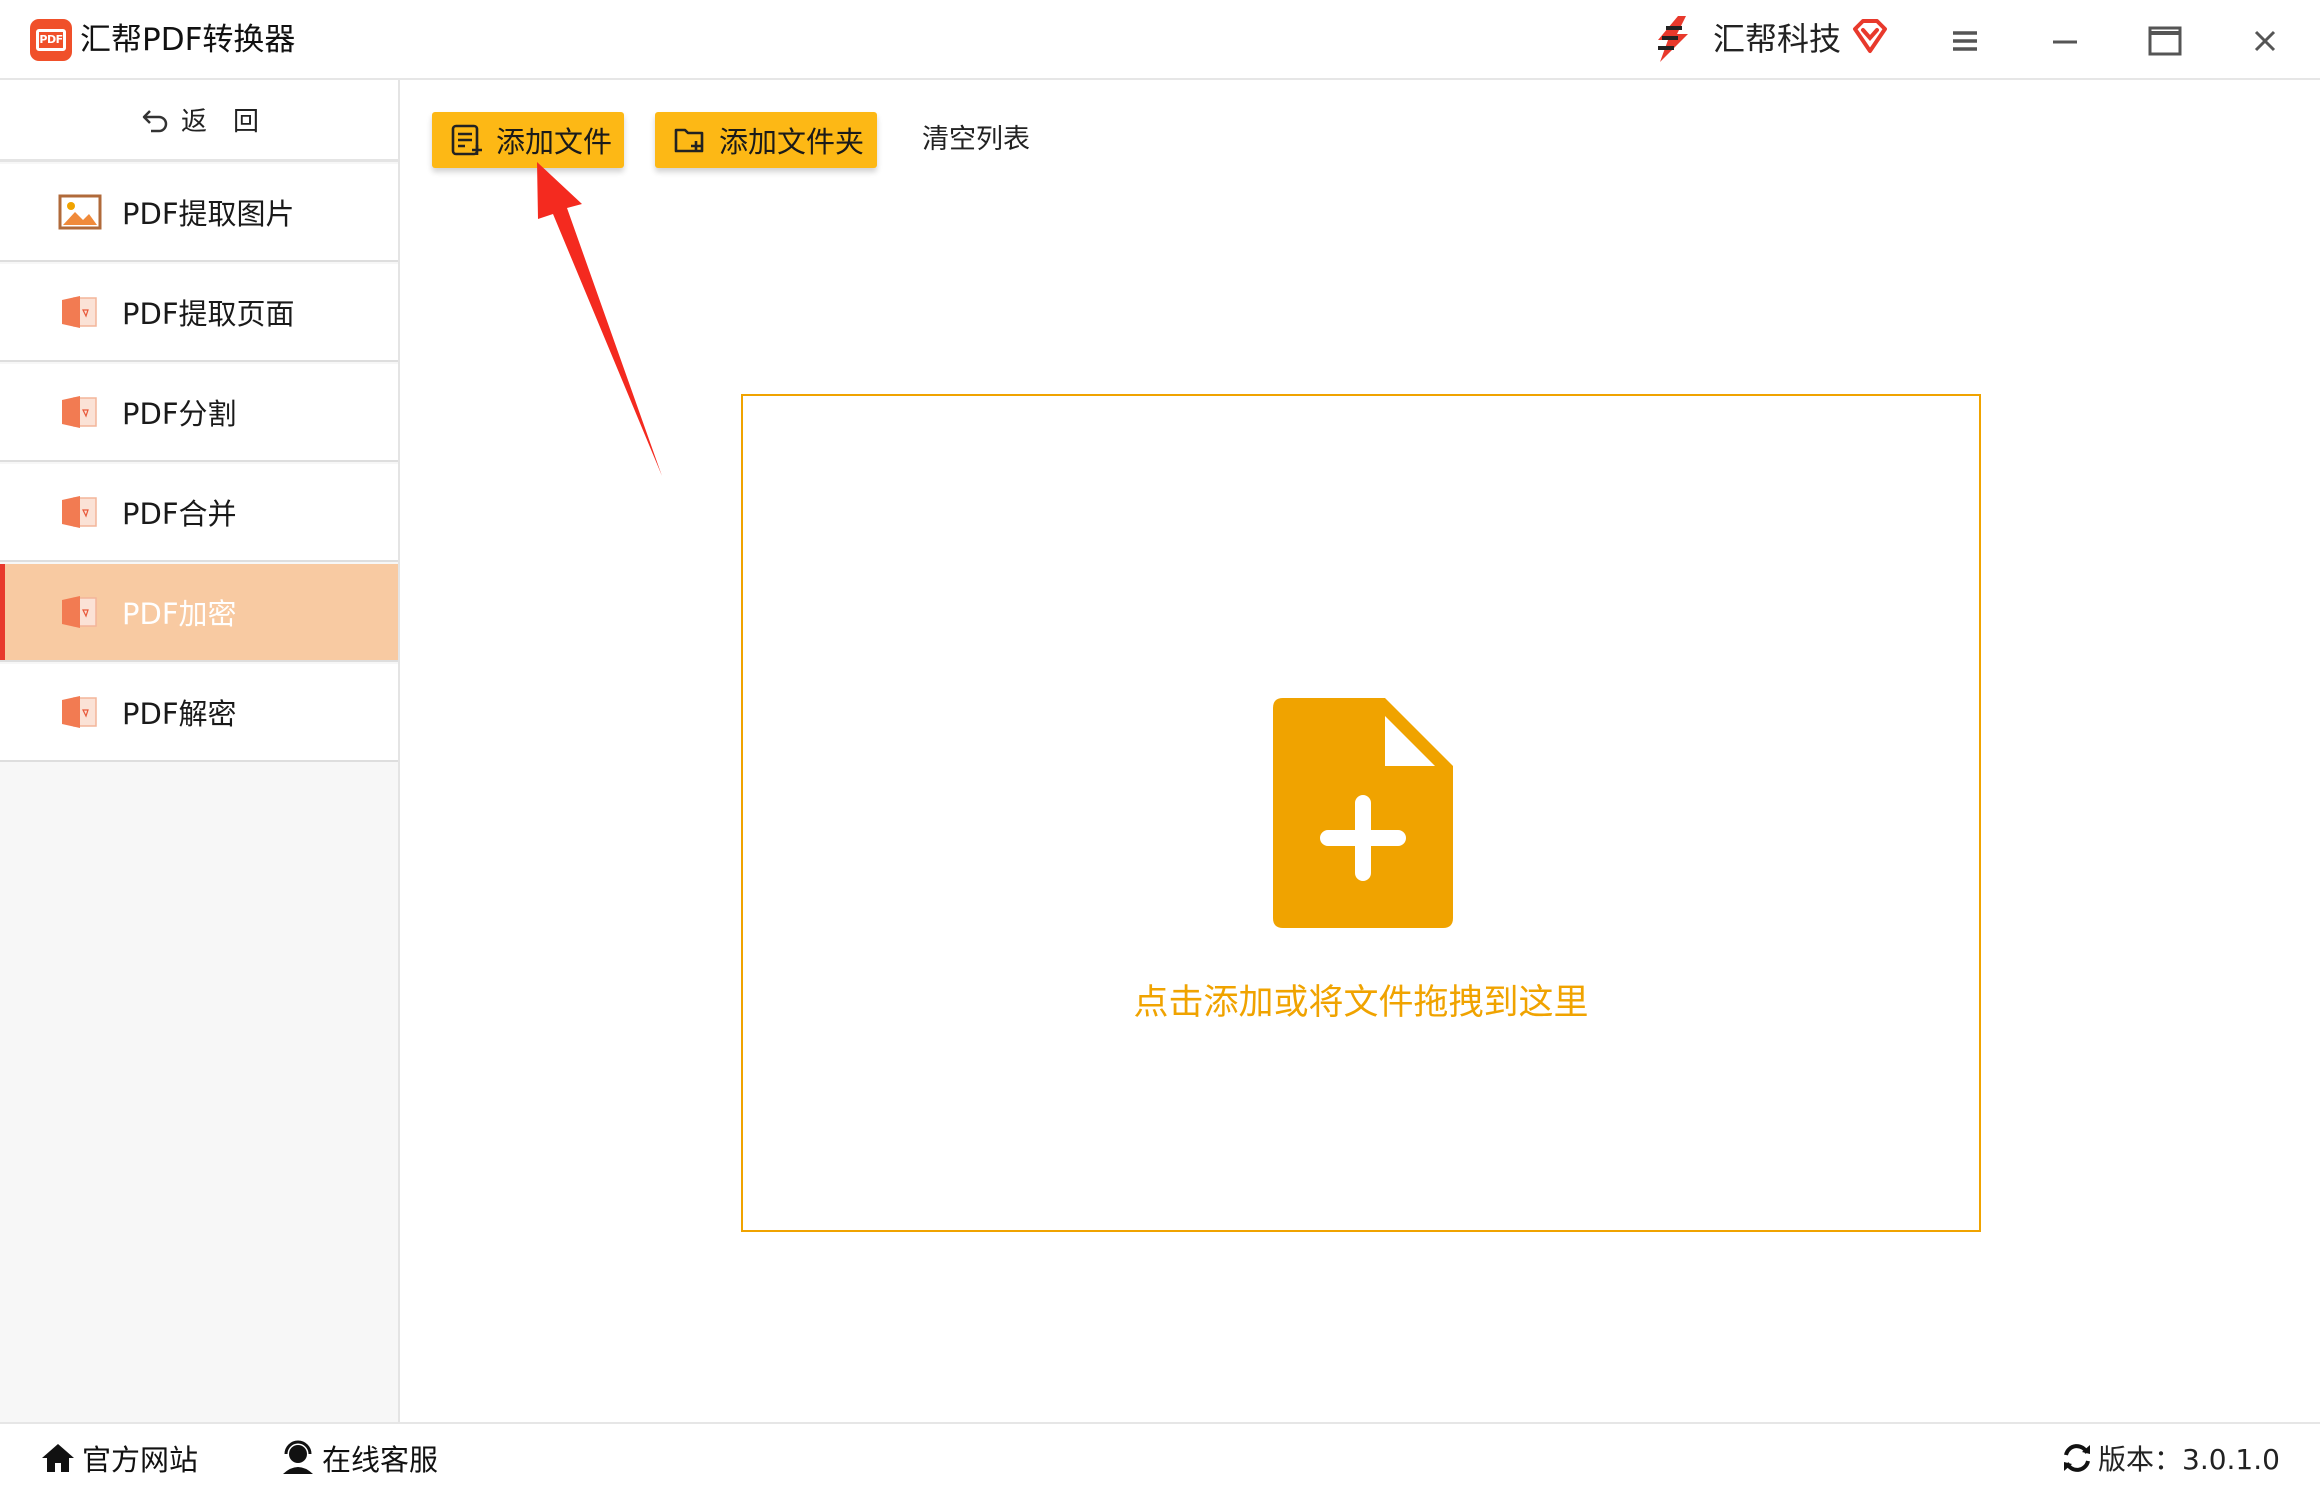 This screenshot has height=1490, width=2320. Describe the element at coordinates (1361, 1003) in the screenshot. I see `drop-hint-text: 点击添加或将文件拖拽到这里` at that location.